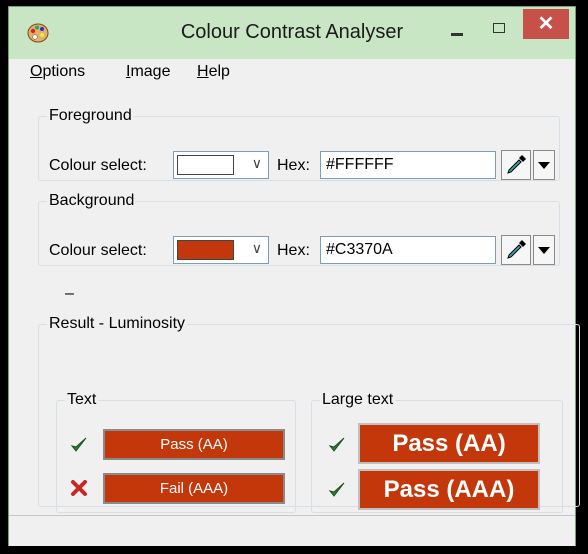 This screenshot has height=554, width=588. I want to click on text-aa-result: Pass (AA), so click(194, 444).